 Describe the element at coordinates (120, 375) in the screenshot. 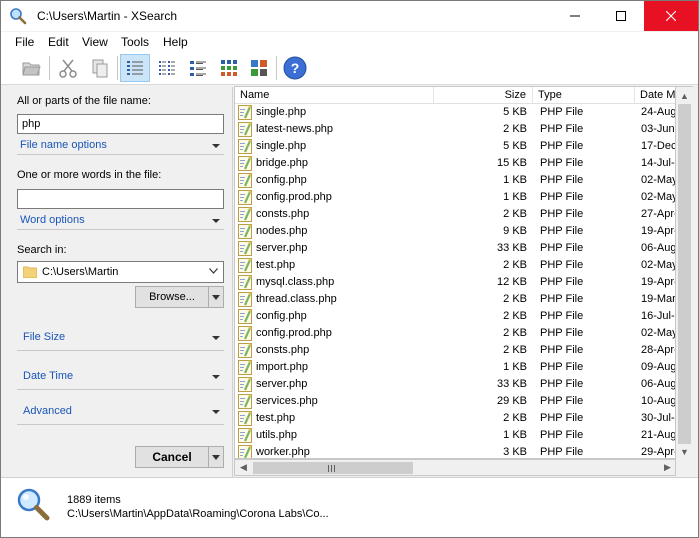

I see `date-time-section: Date Time` at that location.